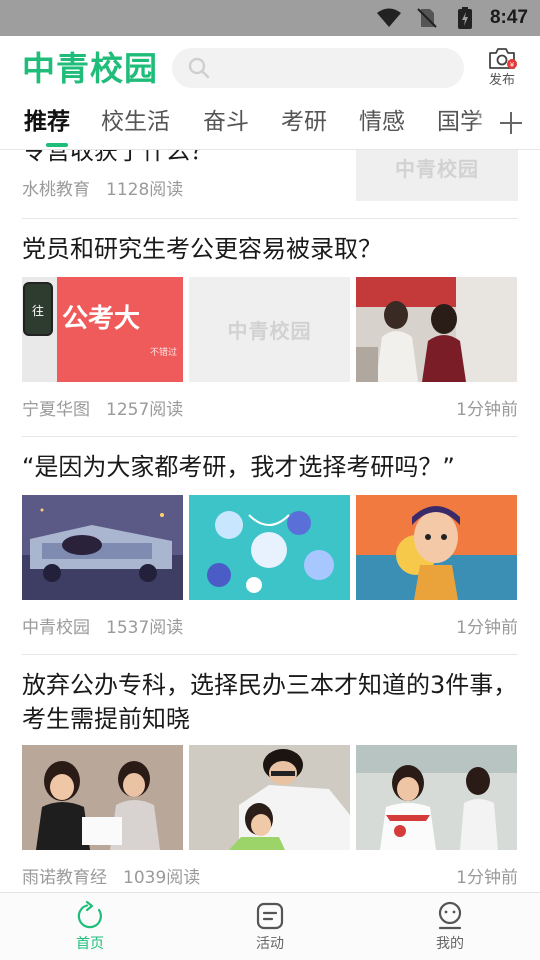  I want to click on article-reads: 1039阅读, so click(162, 878).